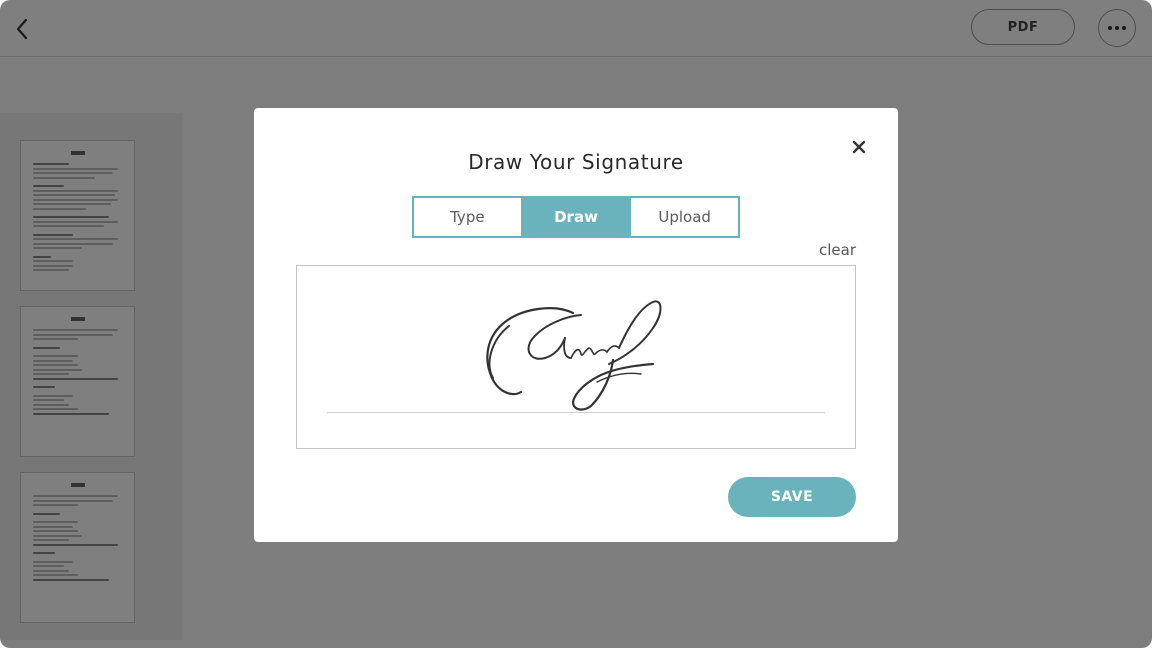  I want to click on tab-upload: Upload, so click(683, 217).